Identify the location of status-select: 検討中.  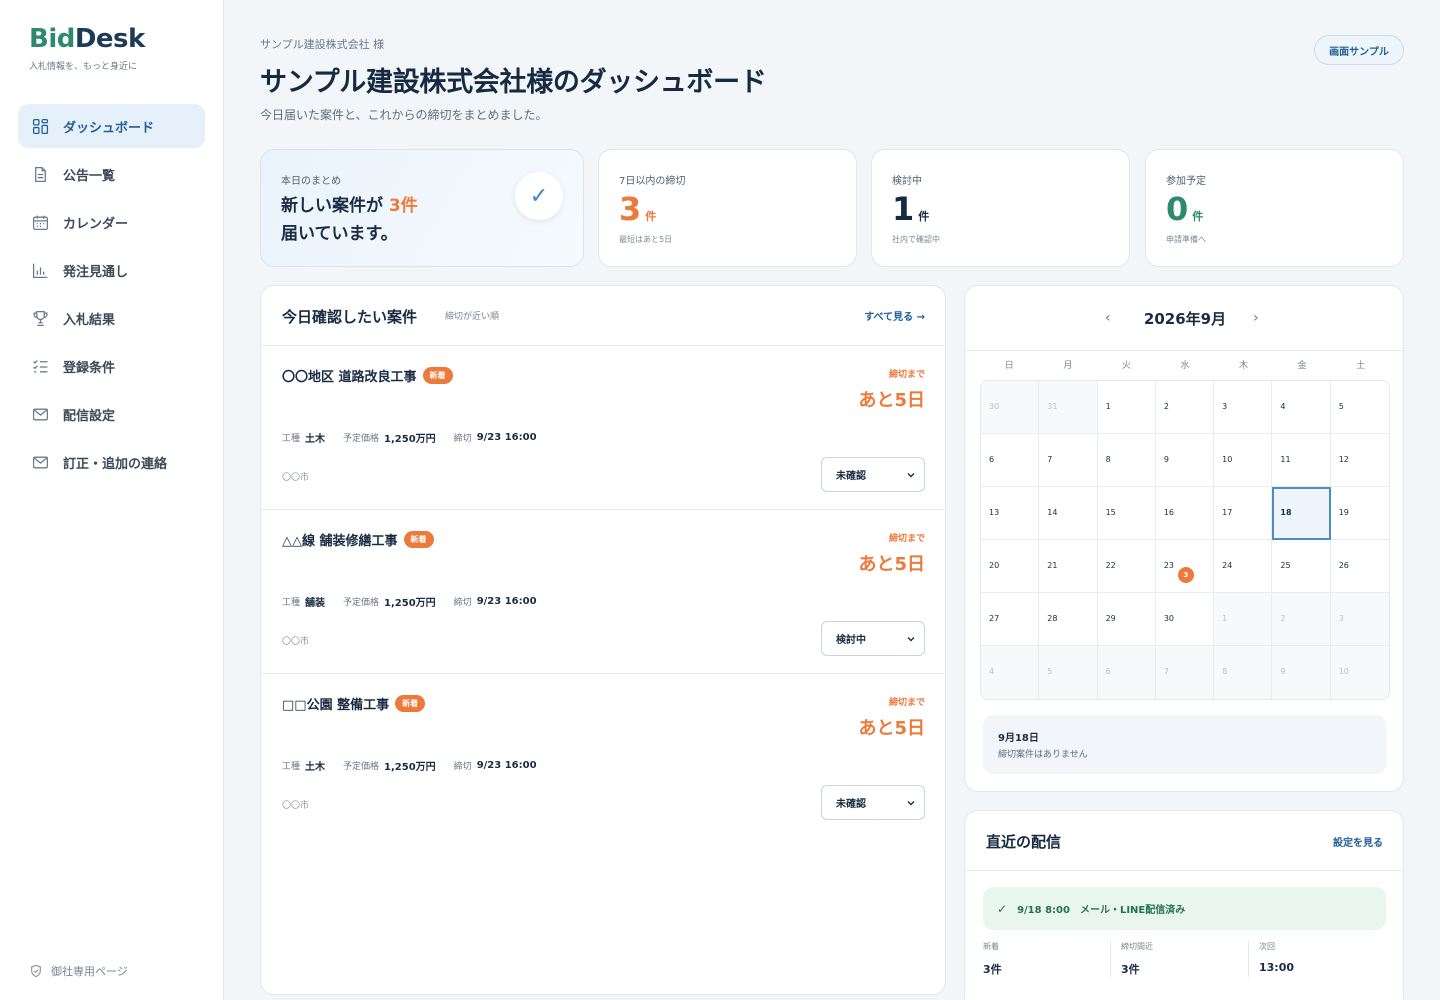
(873, 638).